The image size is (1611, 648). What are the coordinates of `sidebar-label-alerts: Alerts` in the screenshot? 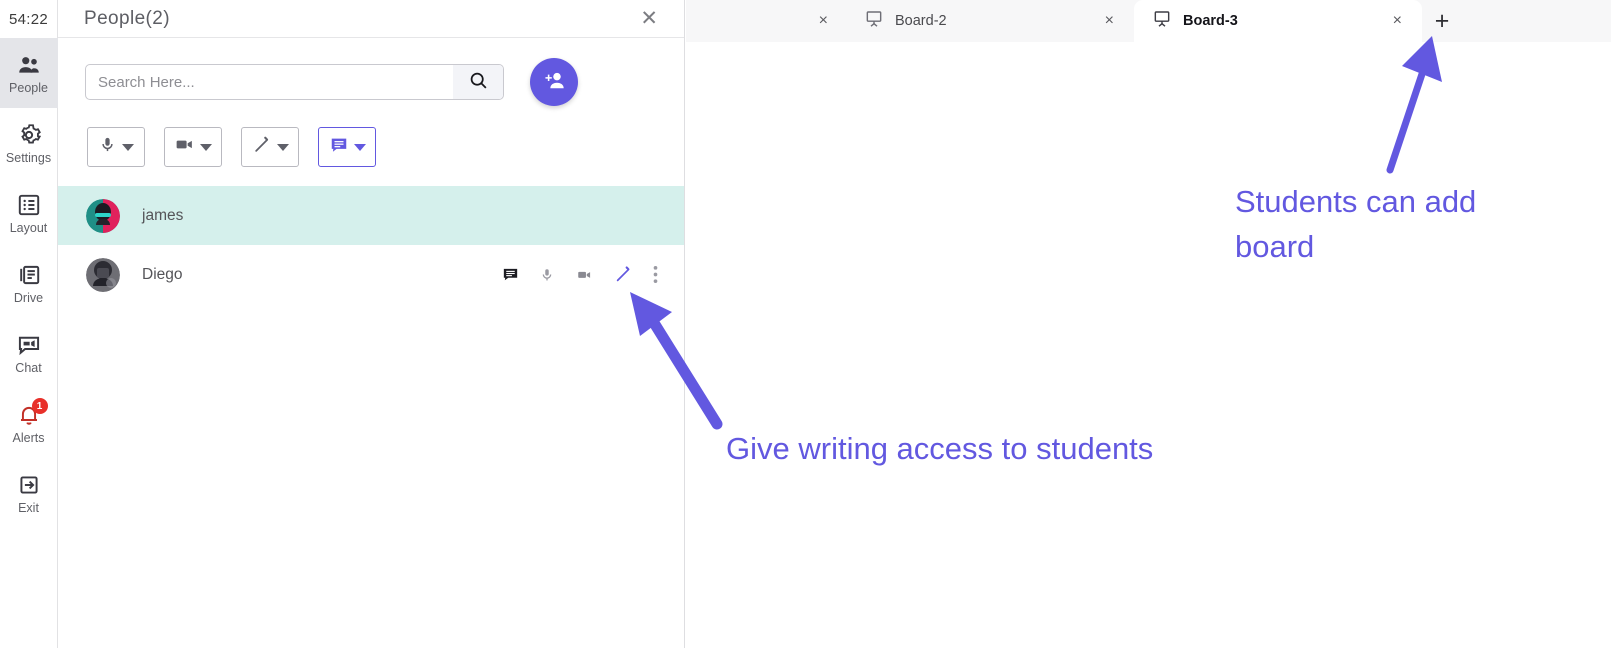 It's located at (28, 437).